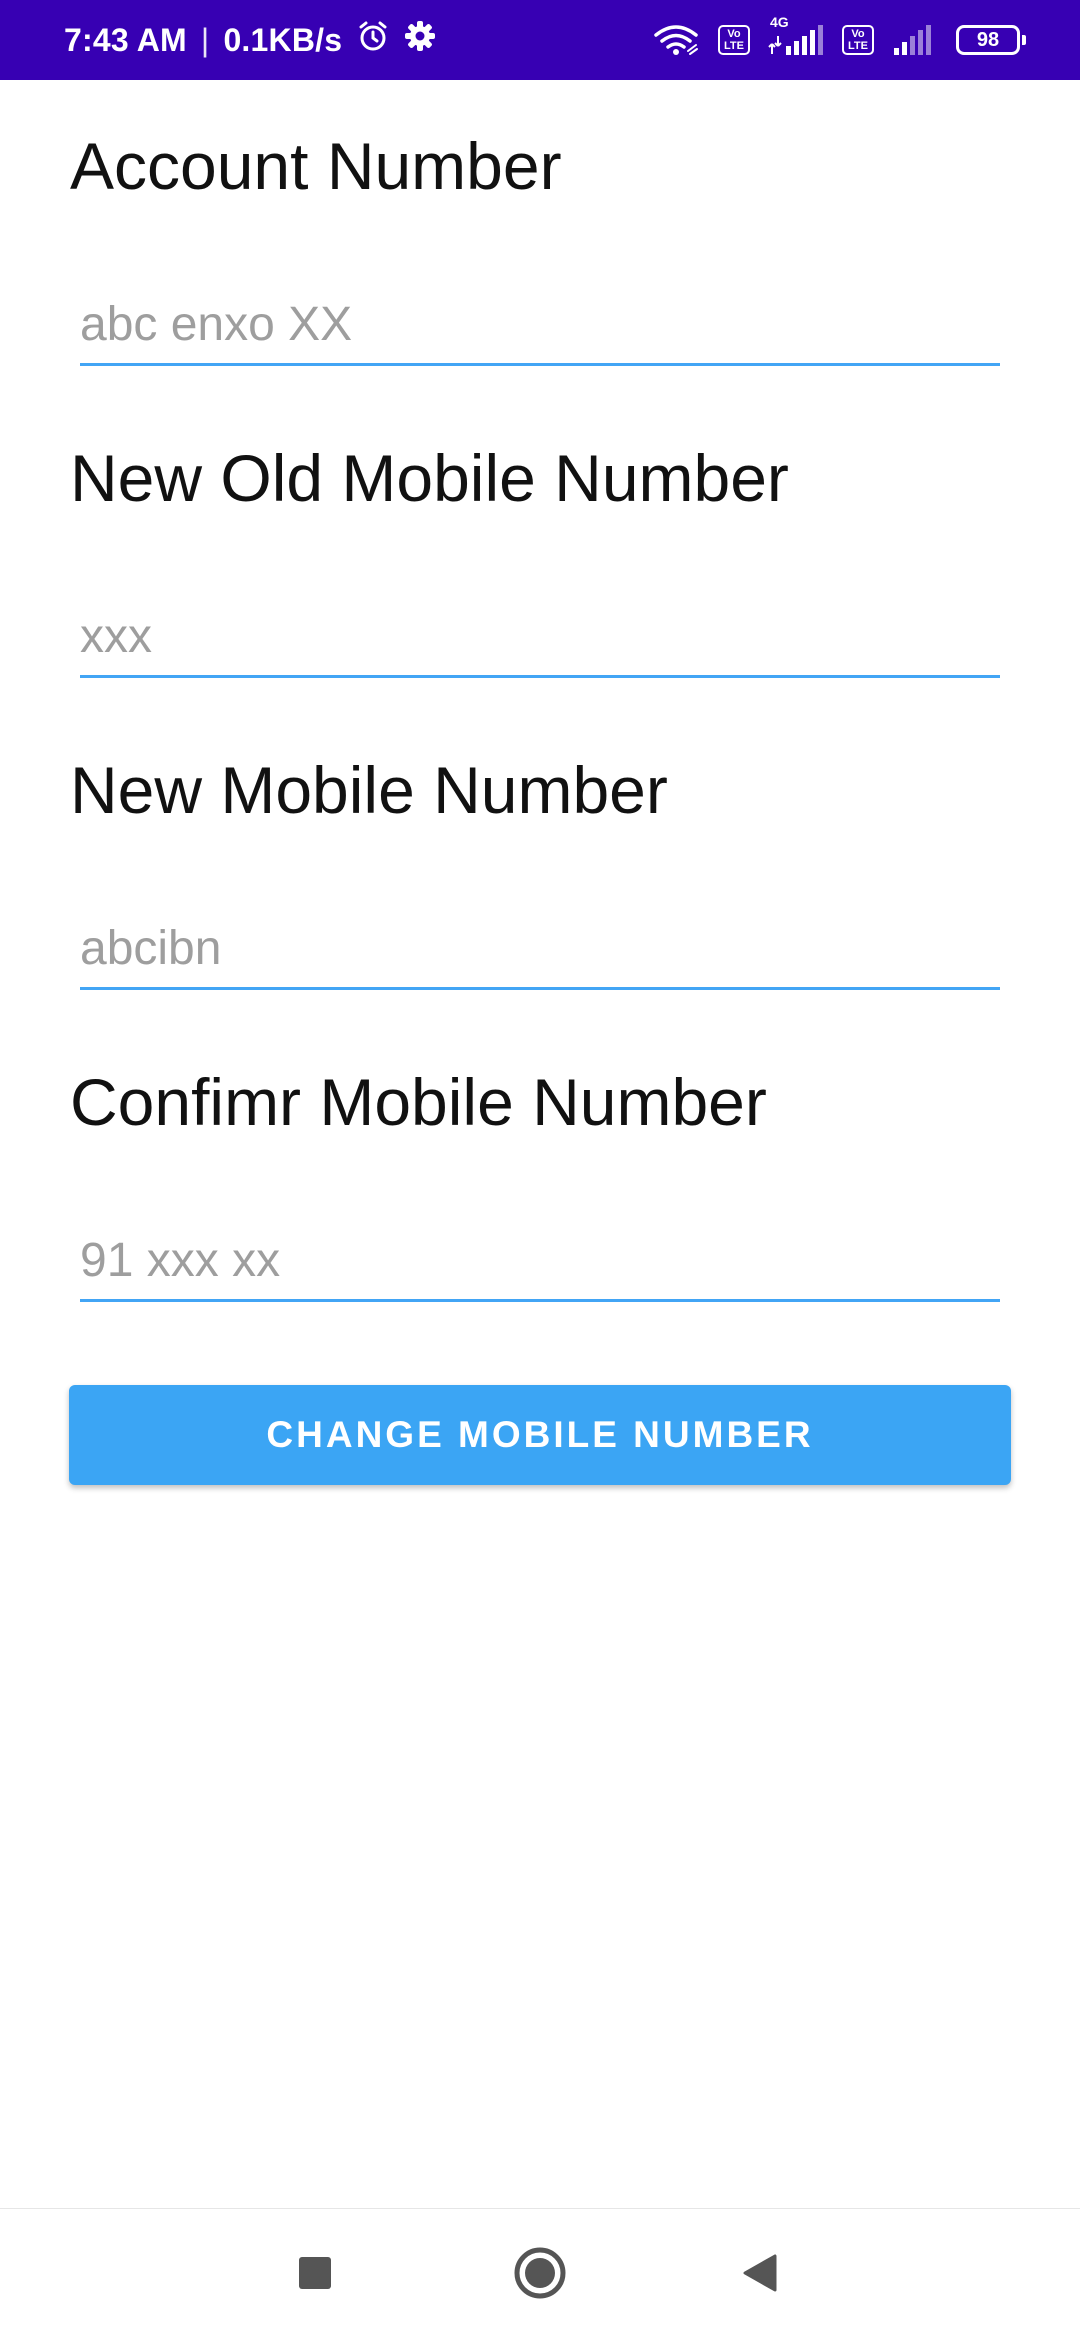  I want to click on status-left: 7:43 AM | 0.1KB/s, so click(250, 40).